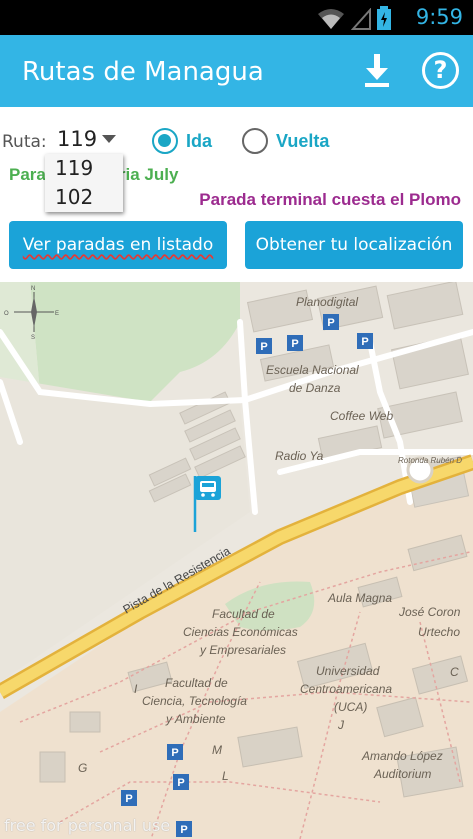 The height and width of the screenshot is (839, 473). Describe the element at coordinates (331, 19) in the screenshot. I see `wifi-icon` at that location.